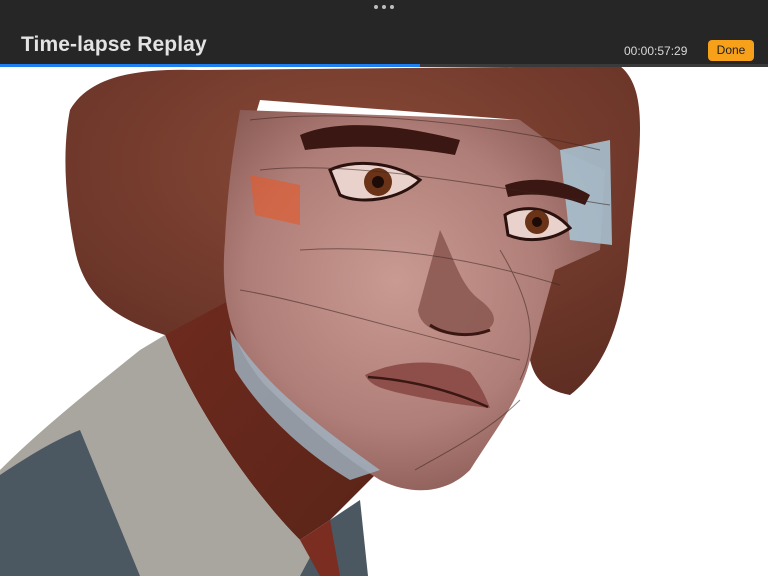 This screenshot has height=576, width=768. Describe the element at coordinates (378, 182) in the screenshot. I see `left-pupil` at that location.